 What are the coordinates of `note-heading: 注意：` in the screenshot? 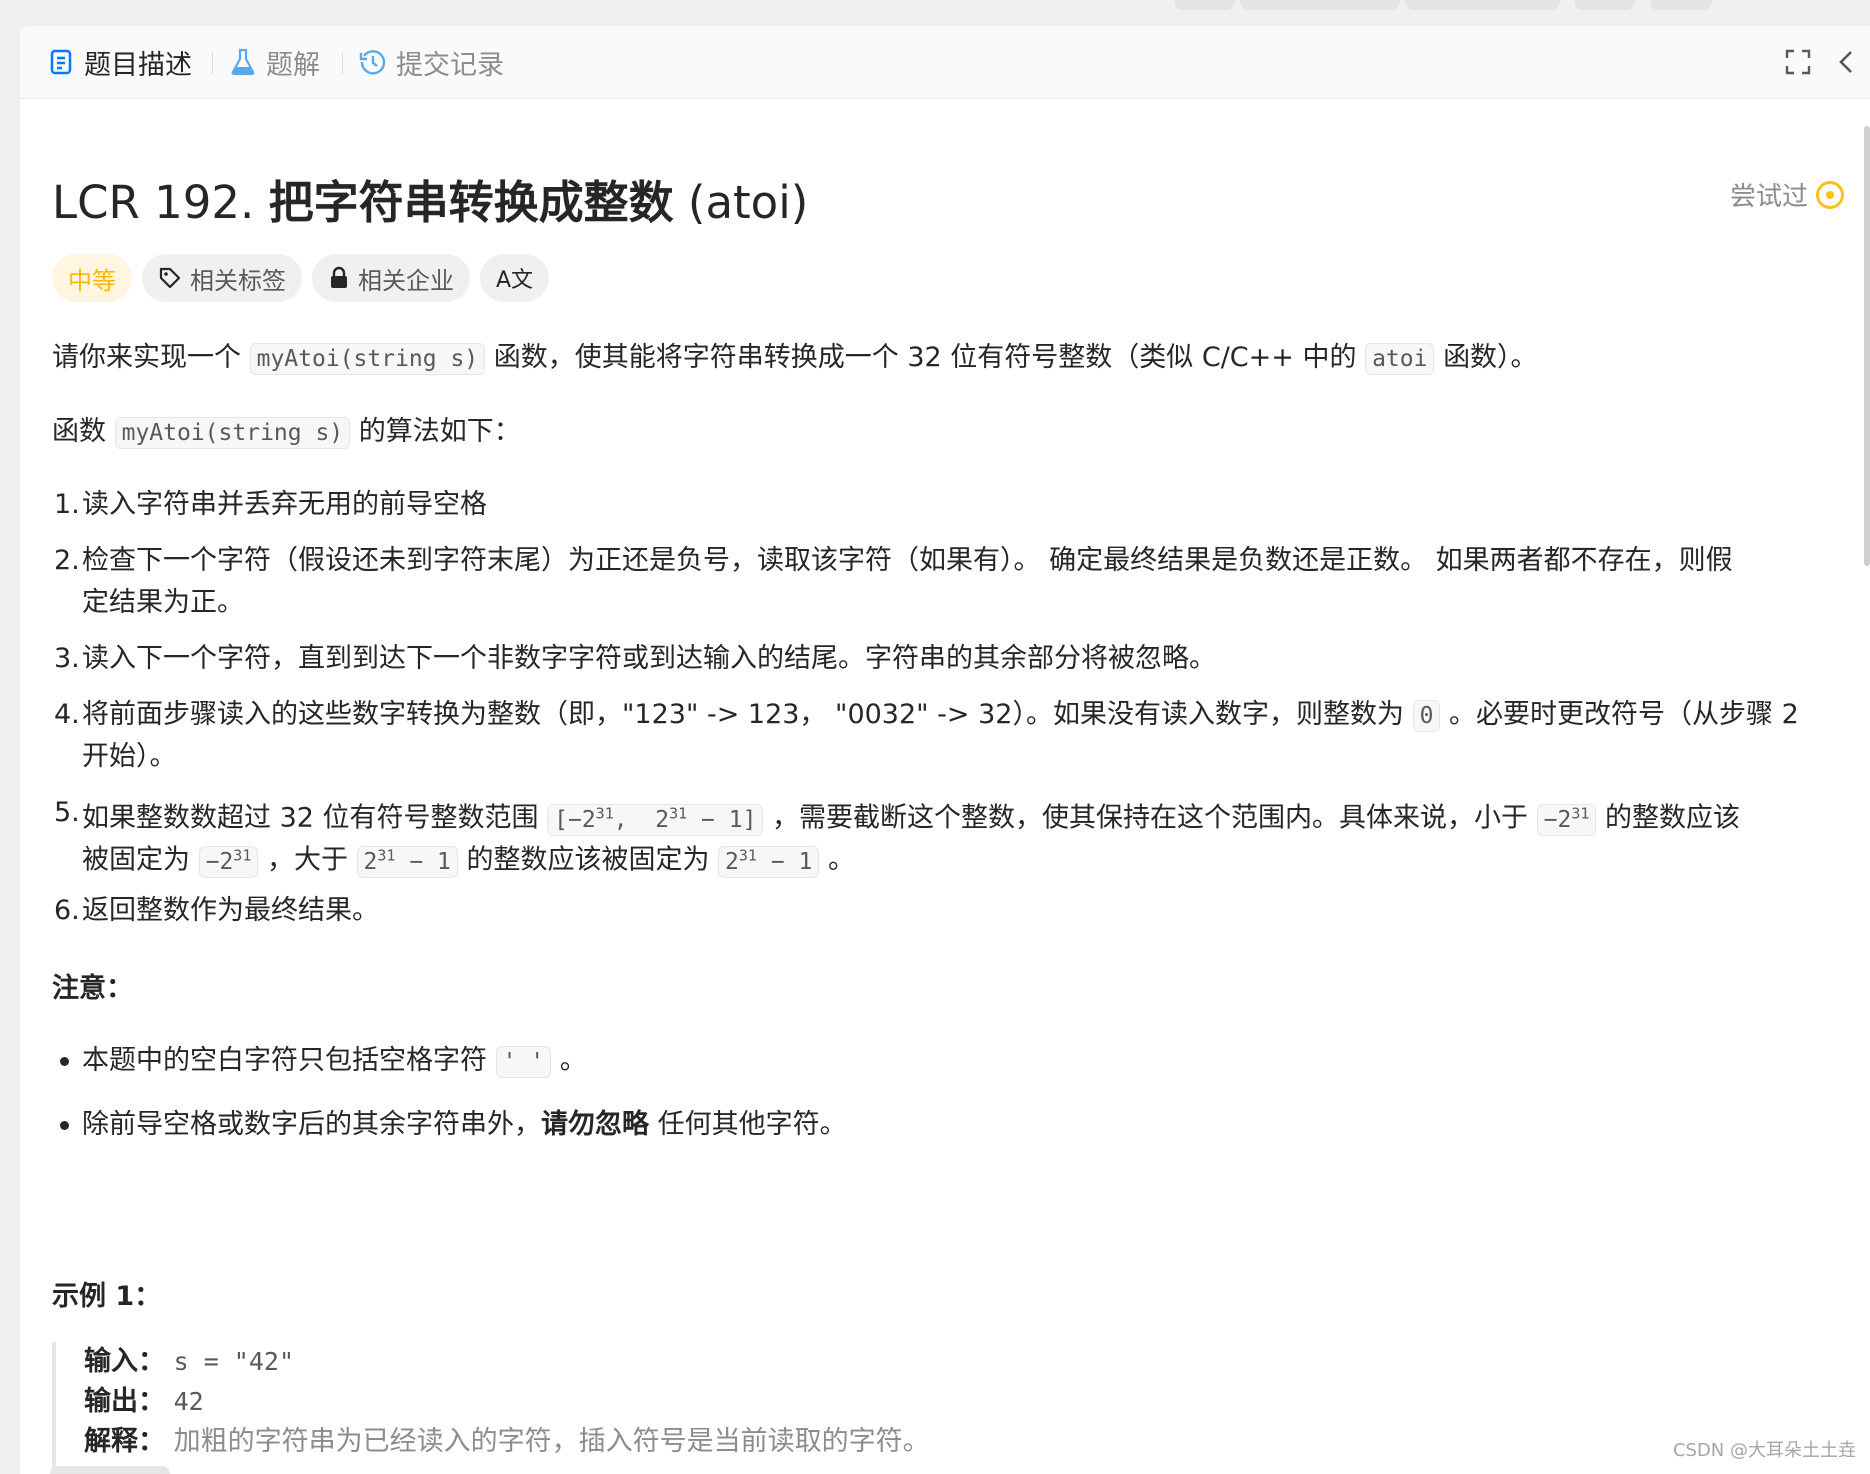 It's located at (92, 988).